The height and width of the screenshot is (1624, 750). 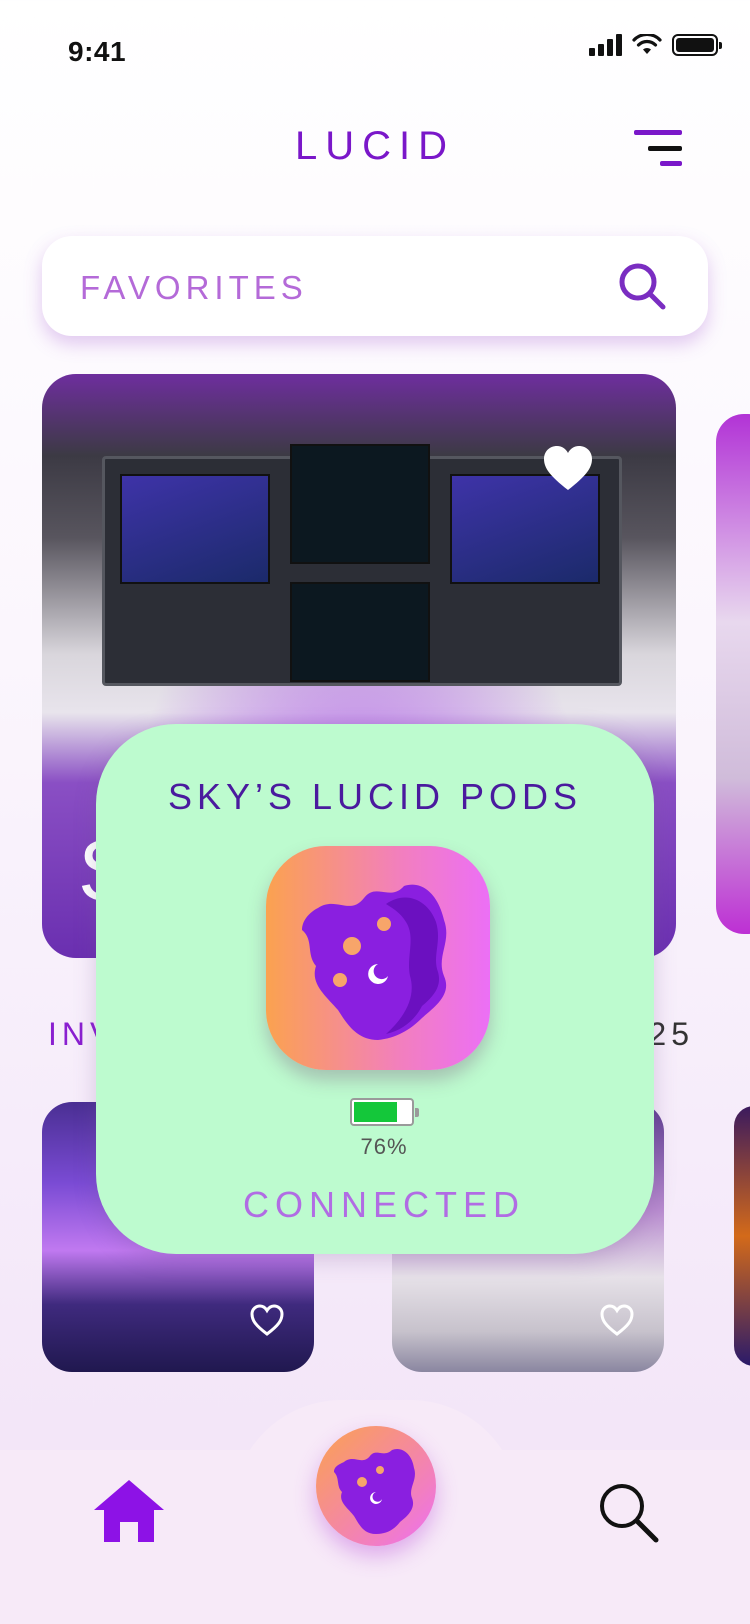 I want to click on lucid-logo-button, so click(x=376, y=1486).